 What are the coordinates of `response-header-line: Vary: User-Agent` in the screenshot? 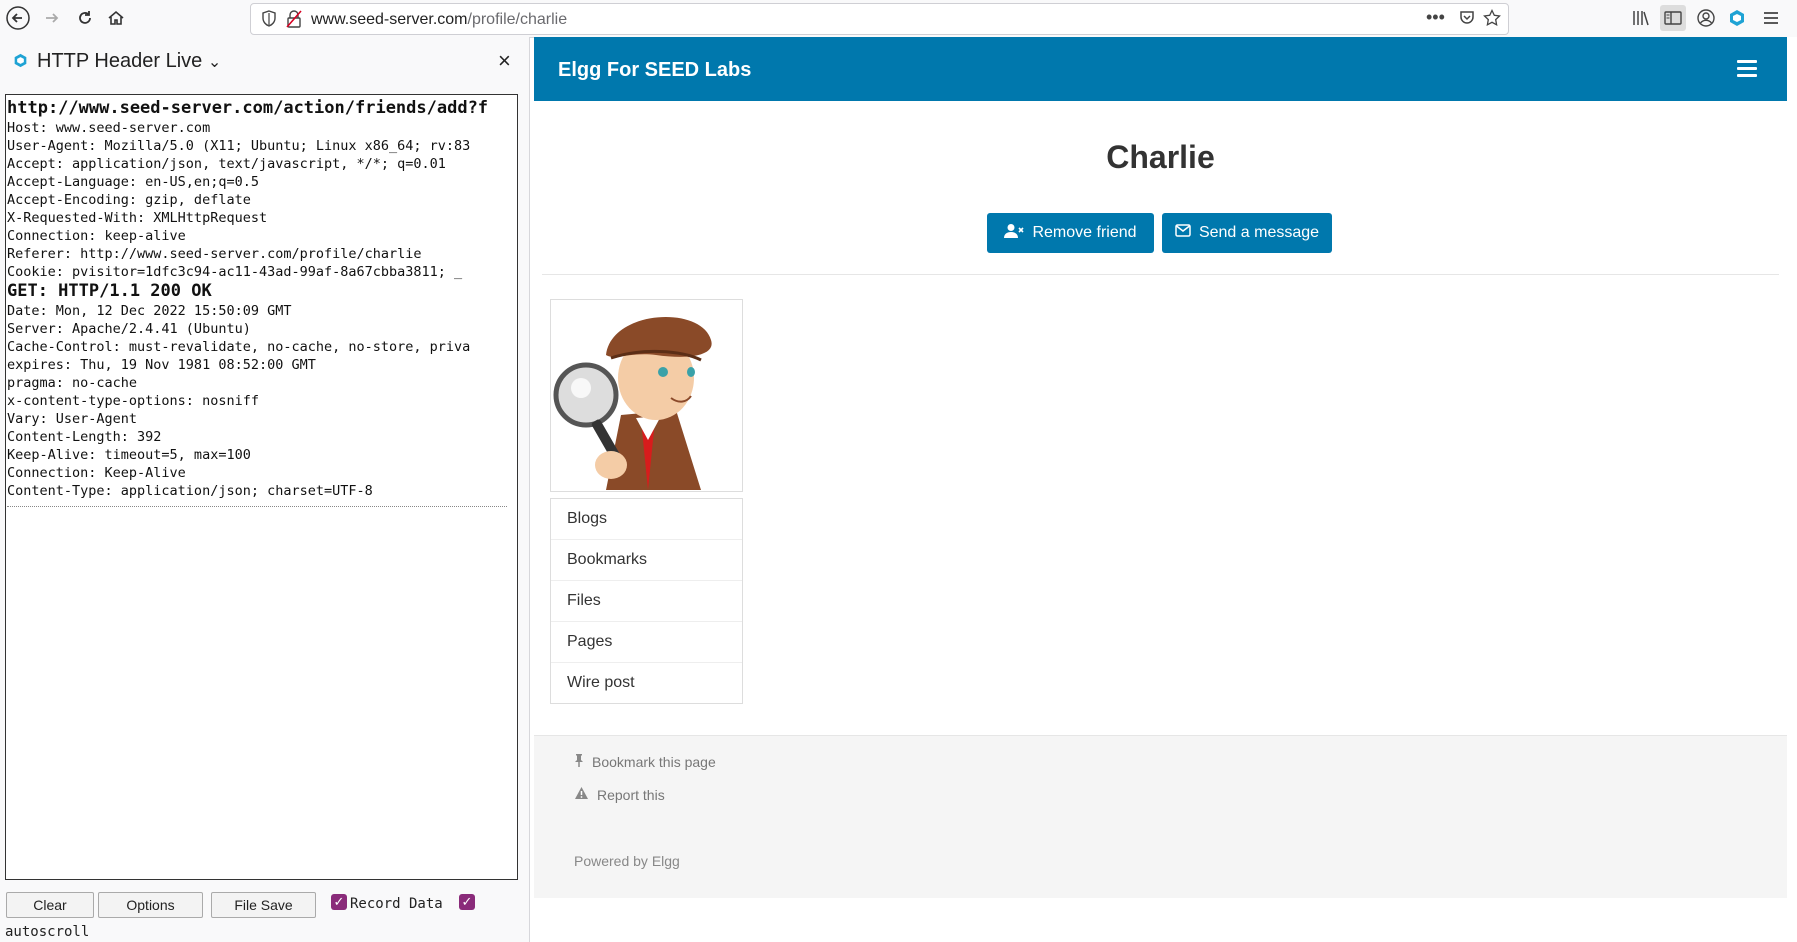 It's located at (72, 419).